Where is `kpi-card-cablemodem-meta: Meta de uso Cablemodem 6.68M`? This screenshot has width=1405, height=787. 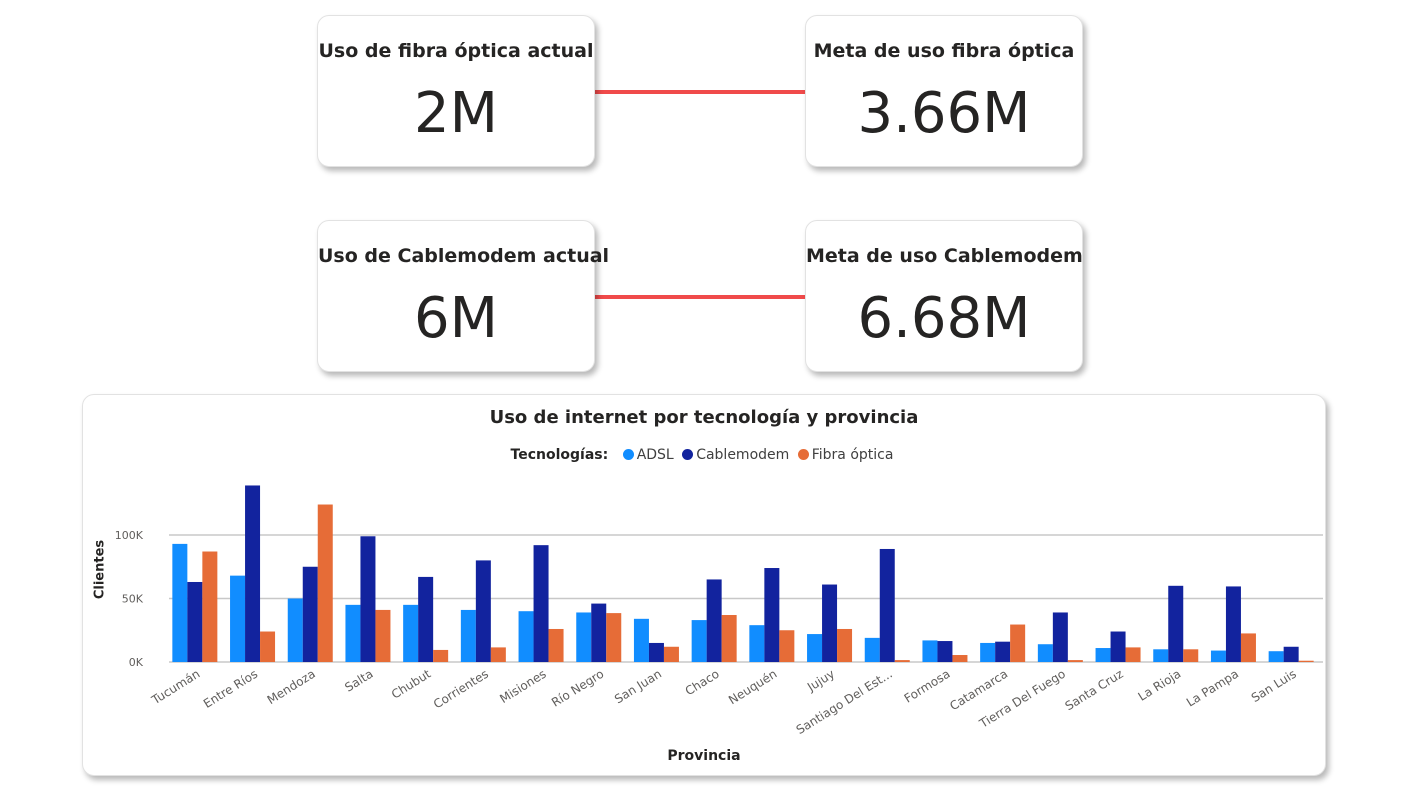
kpi-card-cablemodem-meta: Meta de uso Cablemodem 6.68M is located at coordinates (944, 296).